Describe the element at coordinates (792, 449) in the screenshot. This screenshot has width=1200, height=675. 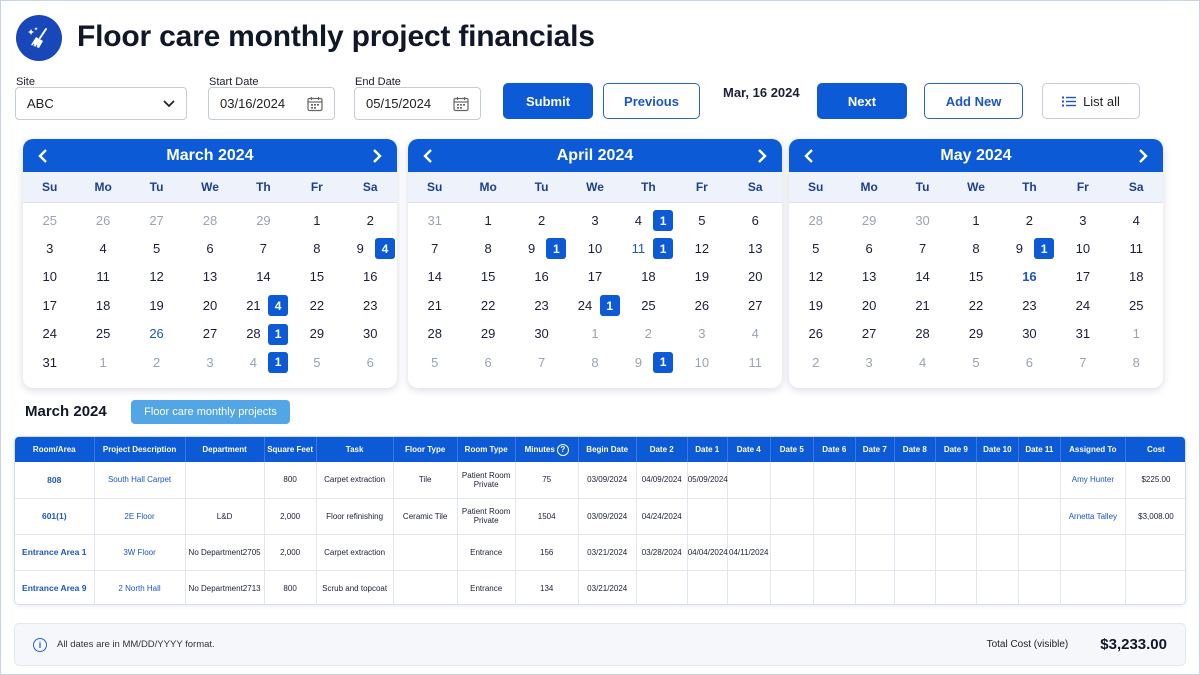
I see `column-header: Date 5` at that location.